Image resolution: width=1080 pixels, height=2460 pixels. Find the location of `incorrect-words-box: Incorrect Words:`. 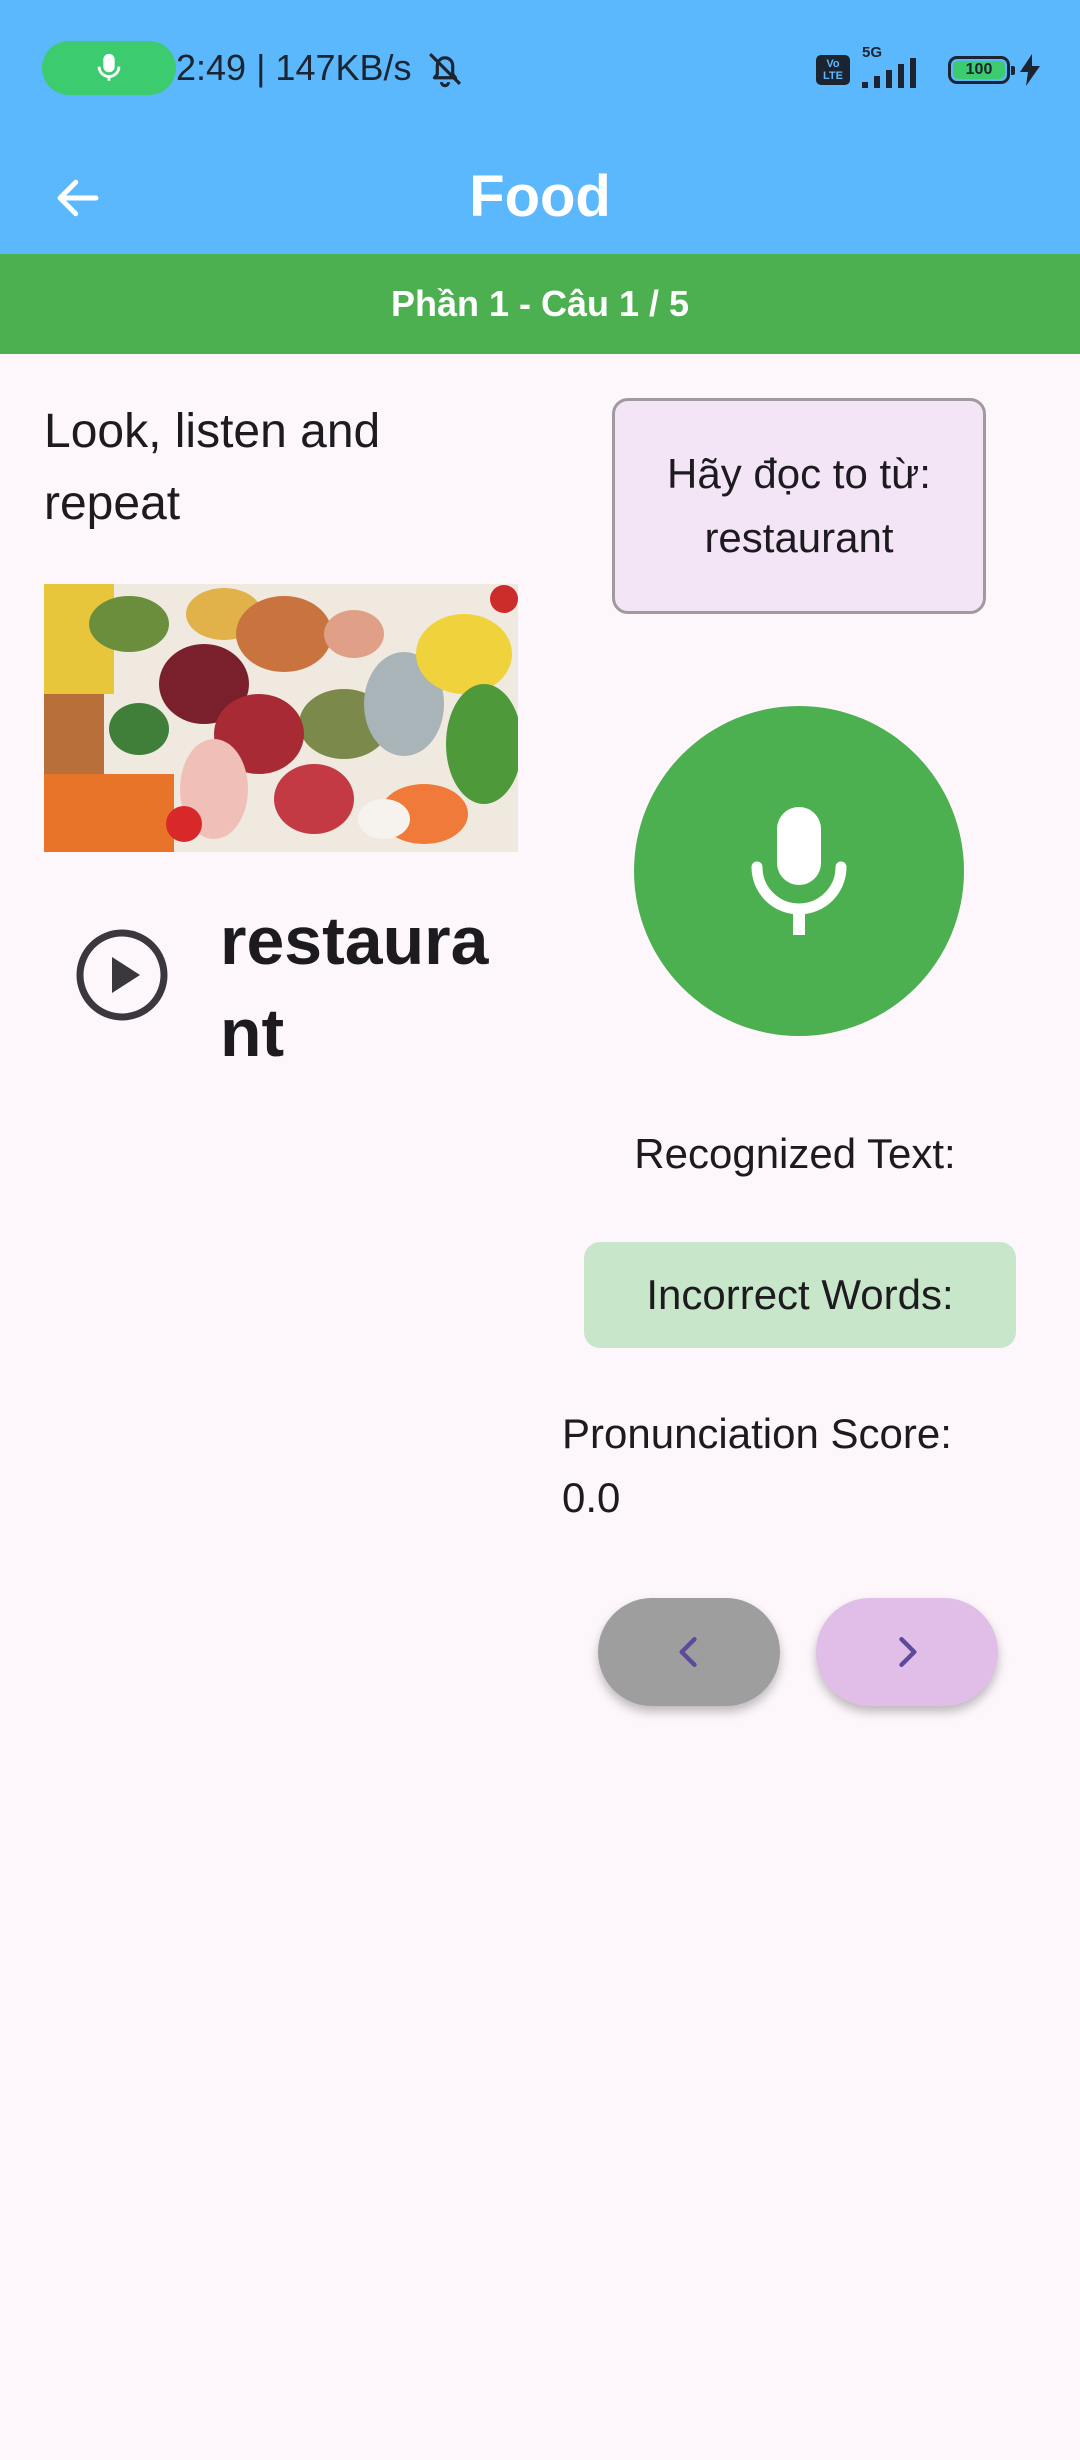

incorrect-words-box: Incorrect Words: is located at coordinates (800, 1295).